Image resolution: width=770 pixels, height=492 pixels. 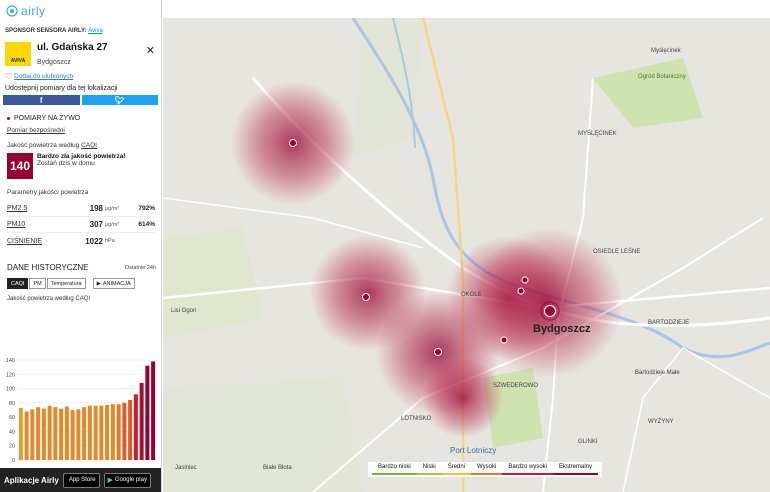 I want to click on param-name: PM10, so click(x=38, y=224).